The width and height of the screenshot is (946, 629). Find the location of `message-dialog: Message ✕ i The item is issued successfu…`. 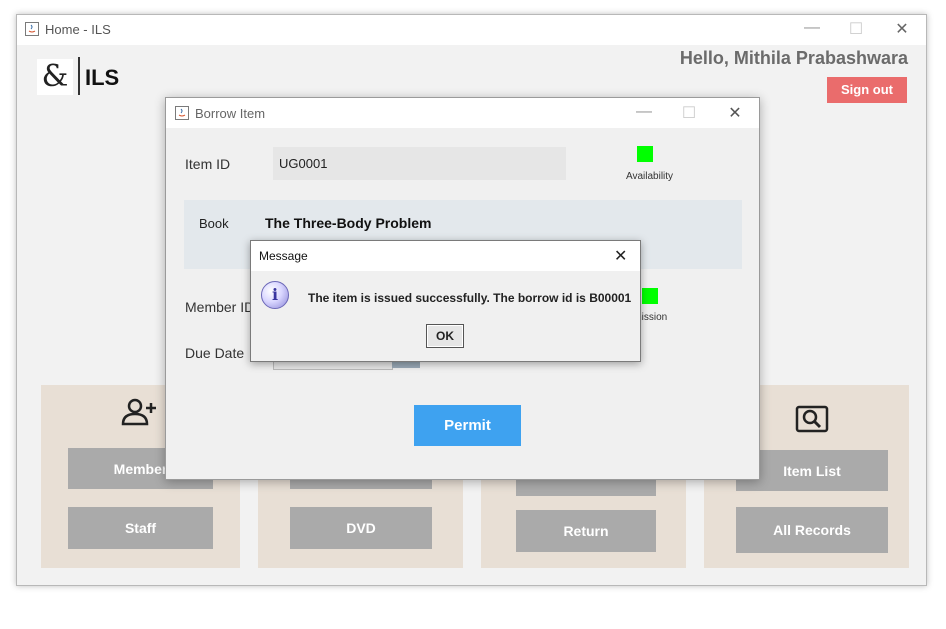

message-dialog: Message ✕ i The item is issued successfu… is located at coordinates (445, 301).